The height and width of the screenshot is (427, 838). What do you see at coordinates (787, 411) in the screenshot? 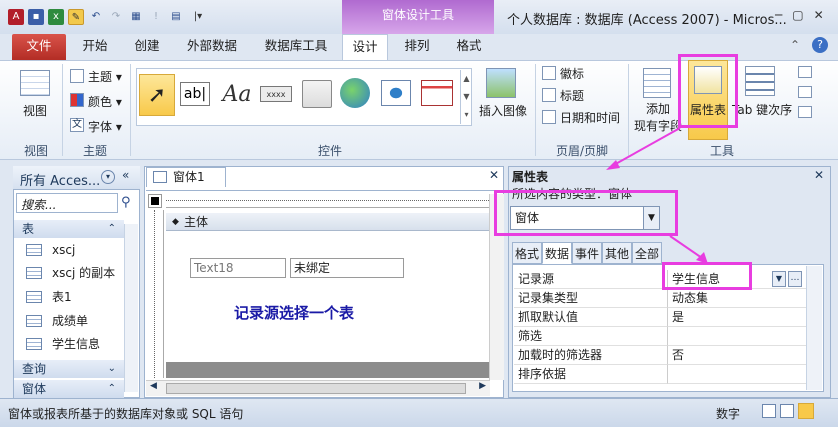
I see `layout-view-icon` at bounding box center [787, 411].